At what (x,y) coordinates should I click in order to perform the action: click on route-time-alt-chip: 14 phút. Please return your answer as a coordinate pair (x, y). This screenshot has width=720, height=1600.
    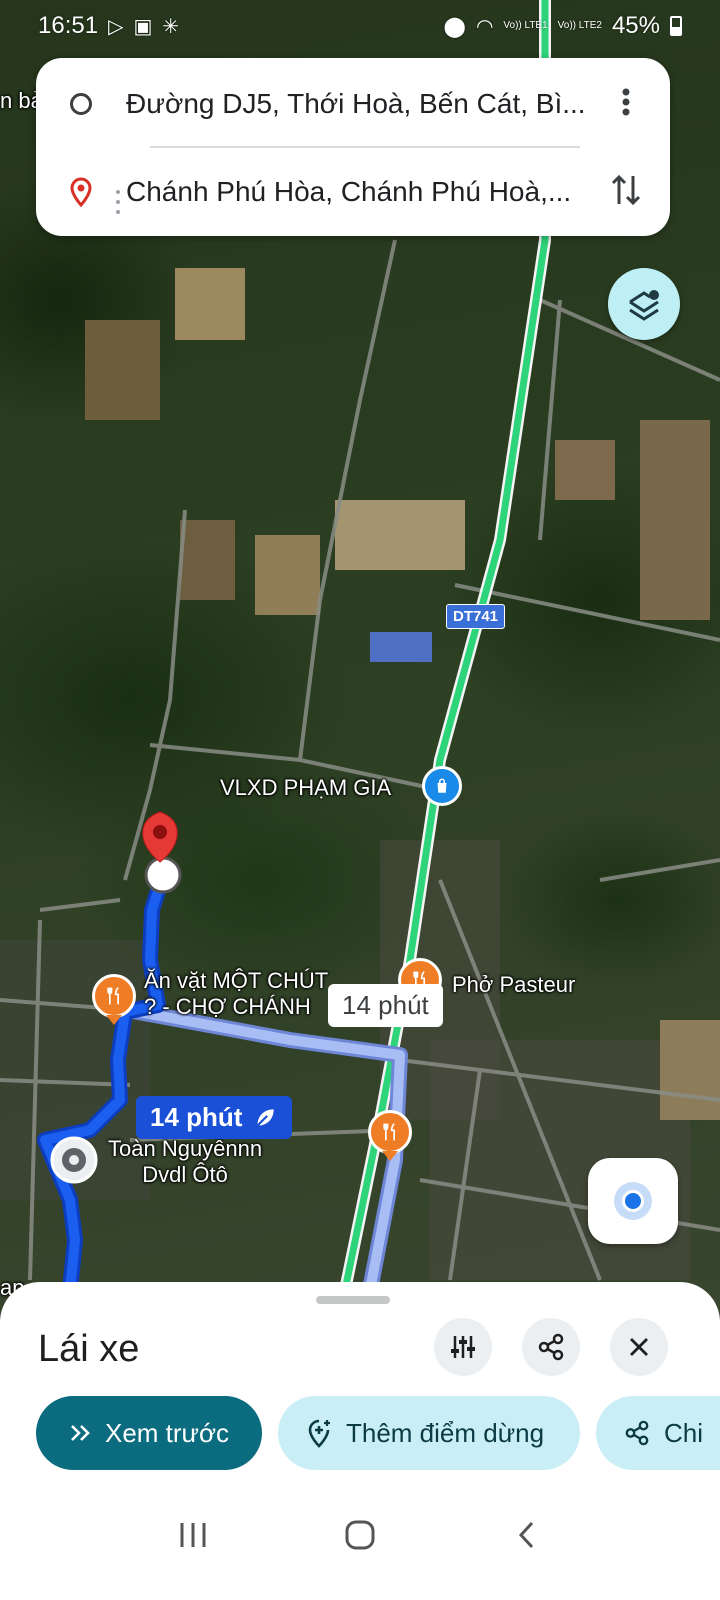
    Looking at the image, I should click on (385, 1005).